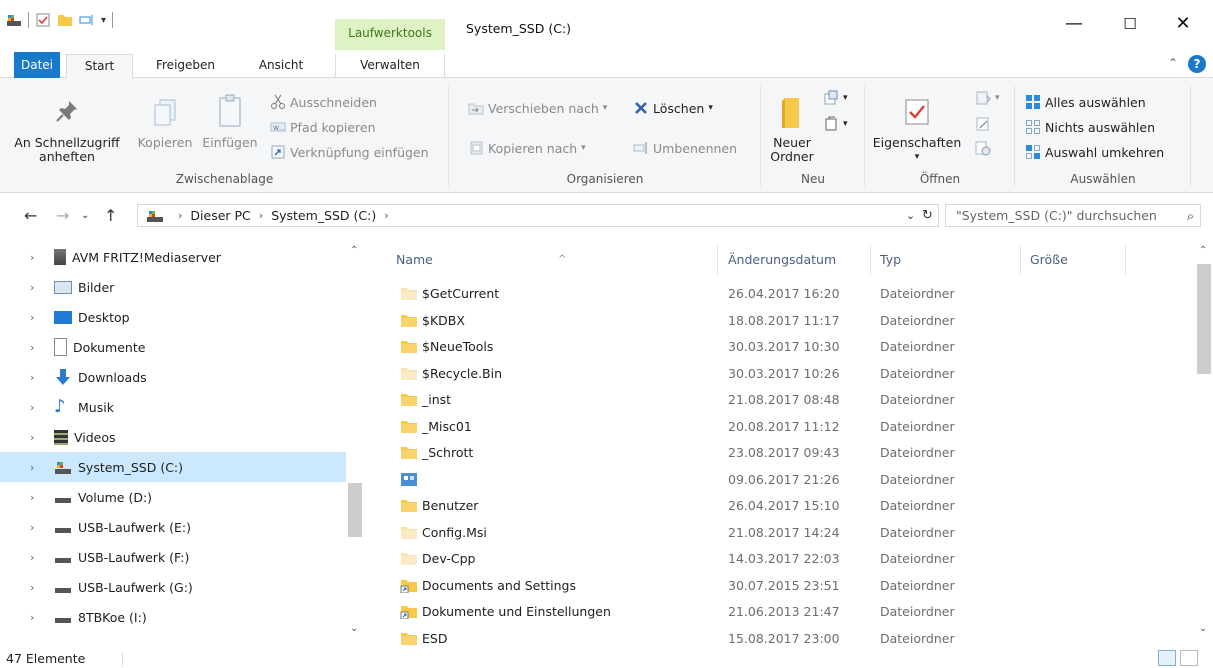  I want to click on paste-shortcut-button: Verknüpfung einfügen, so click(349, 152).